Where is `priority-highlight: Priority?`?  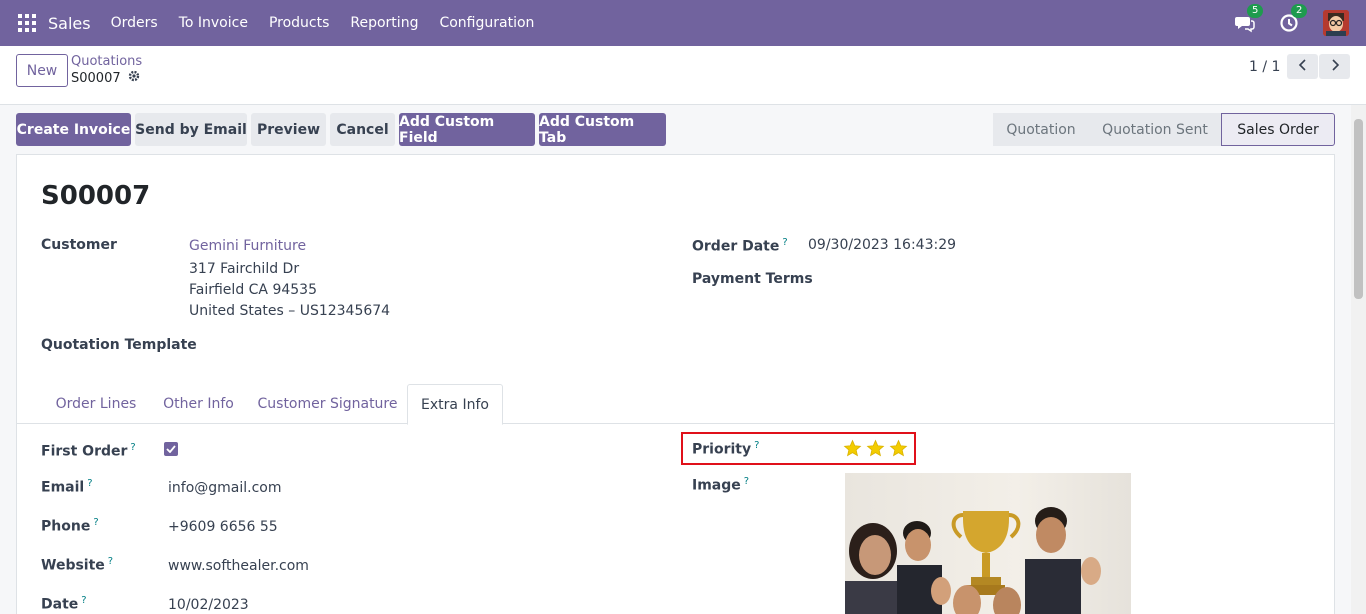 priority-highlight: Priority? is located at coordinates (798, 448).